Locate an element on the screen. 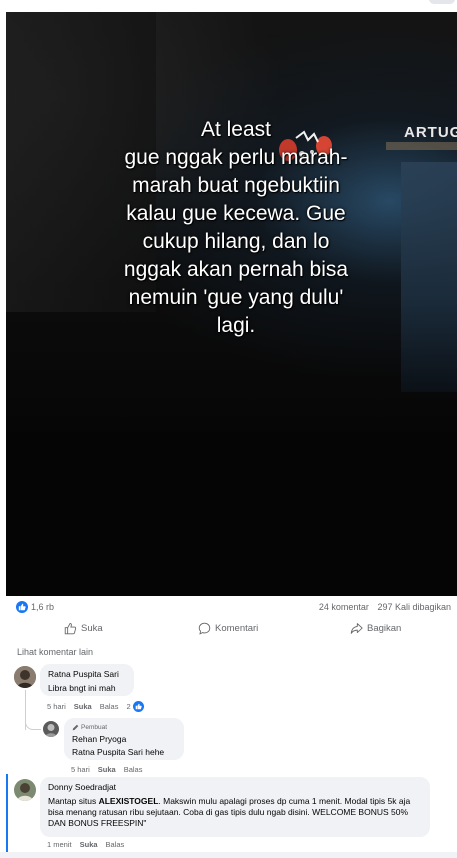  comment-reaction-count: 2 is located at coordinates (135, 706).